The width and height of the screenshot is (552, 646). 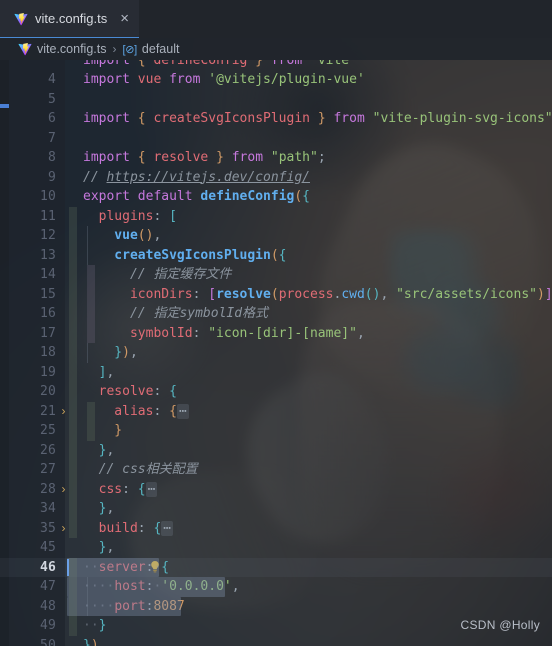 What do you see at coordinates (47, 430) in the screenshot?
I see `line-number: 25` at bounding box center [47, 430].